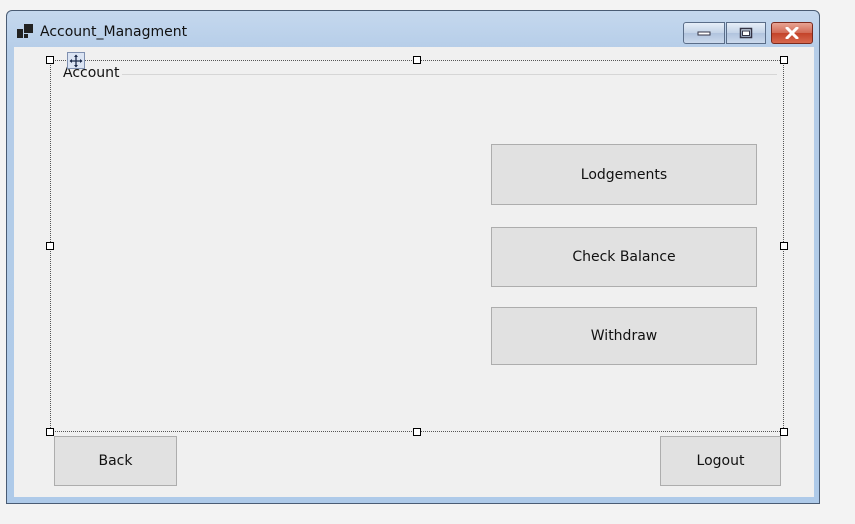 This screenshot has height=524, width=855. I want to click on close-icon, so click(792, 33).